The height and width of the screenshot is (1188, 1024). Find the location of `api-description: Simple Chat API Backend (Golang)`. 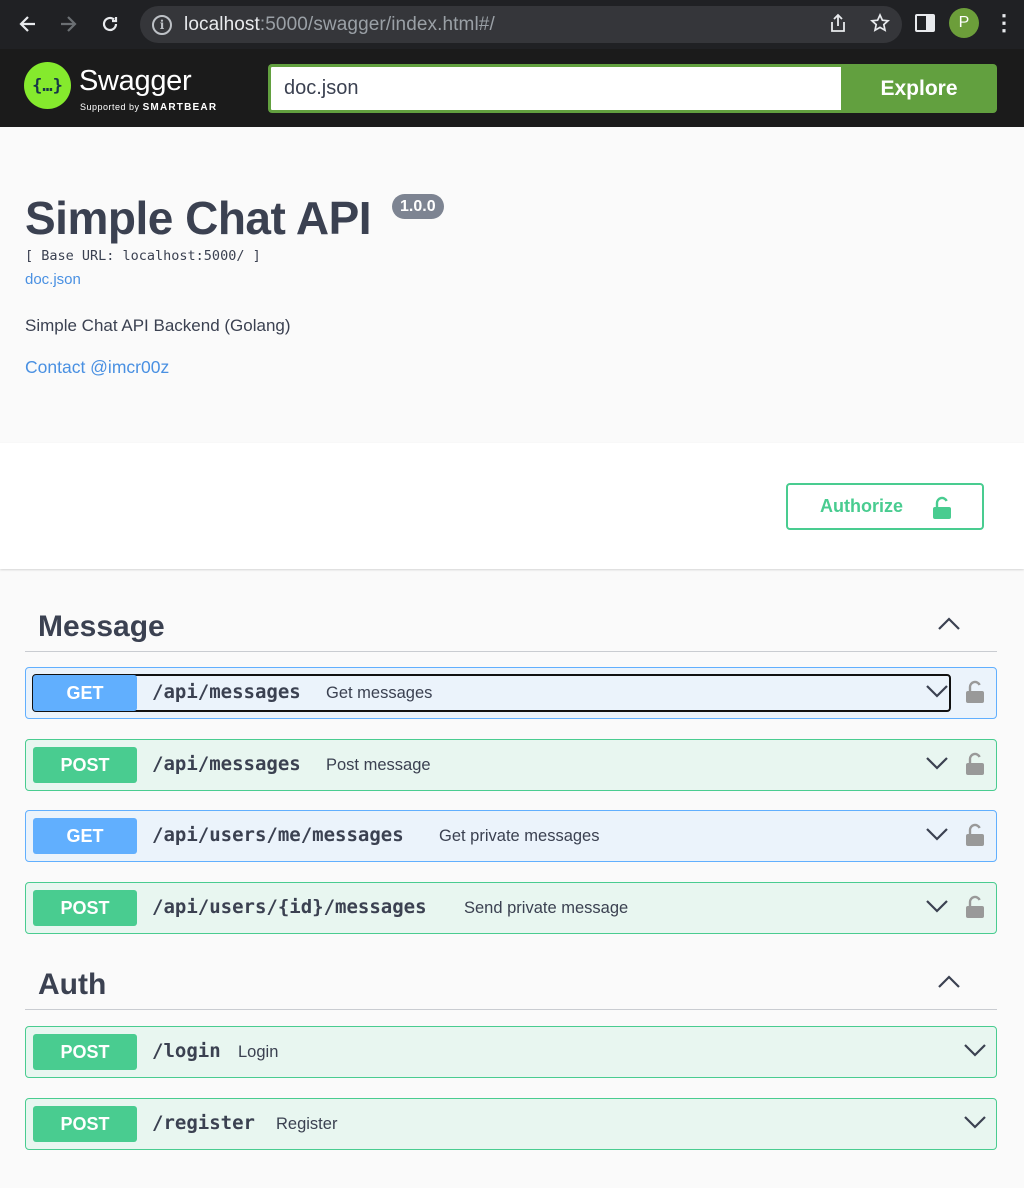

api-description: Simple Chat API Backend (Golang) is located at coordinates (158, 325).